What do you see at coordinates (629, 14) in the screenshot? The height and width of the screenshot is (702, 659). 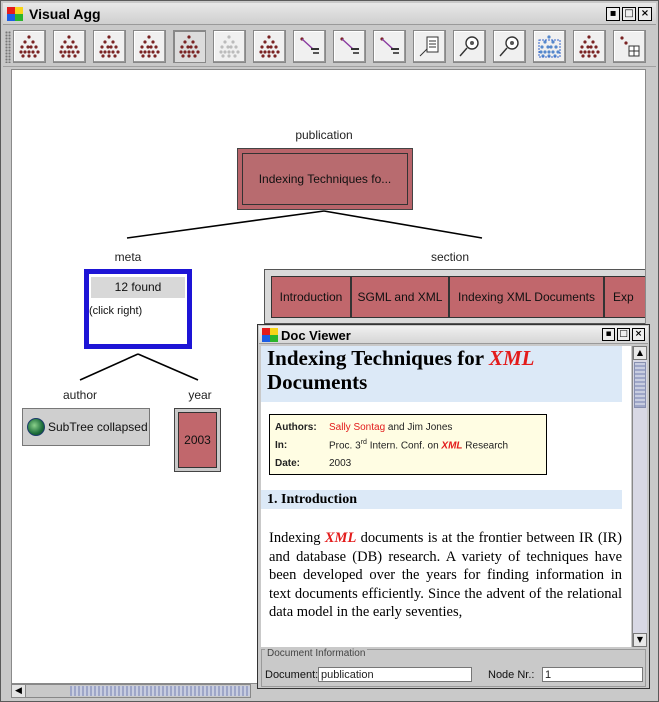 I see `maximize-button: □` at bounding box center [629, 14].